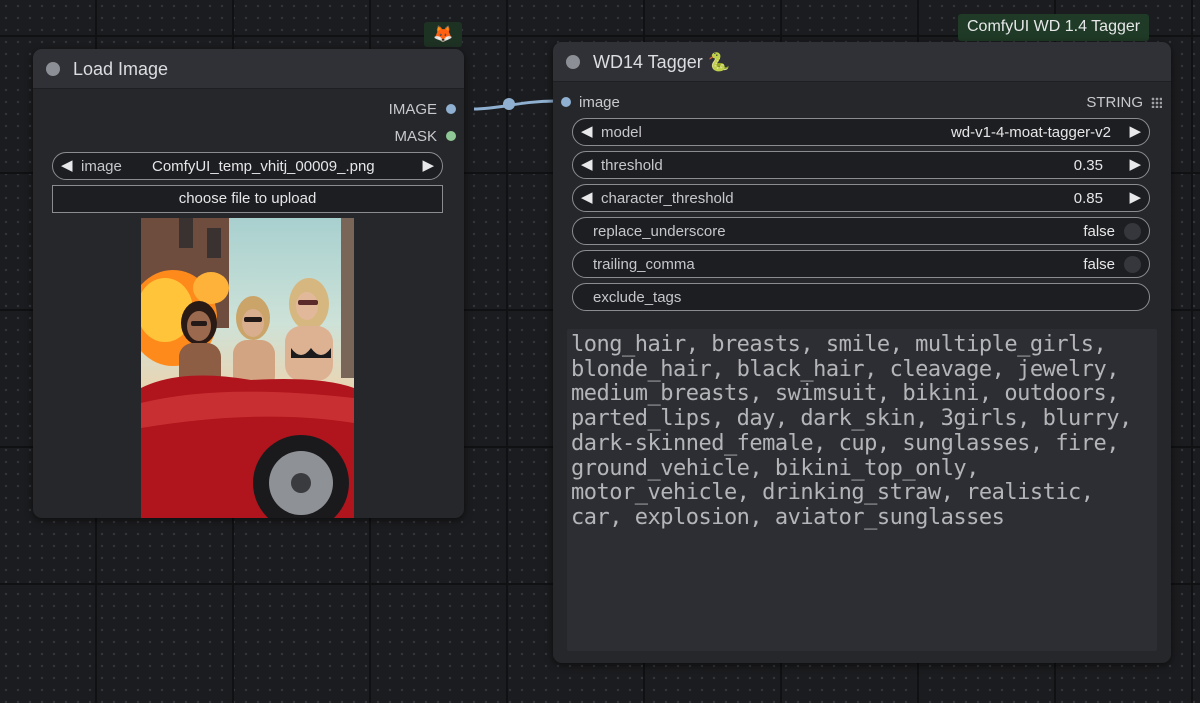 Image resolution: width=1200 pixels, height=703 pixels. I want to click on widget-label: threshold, so click(632, 165).